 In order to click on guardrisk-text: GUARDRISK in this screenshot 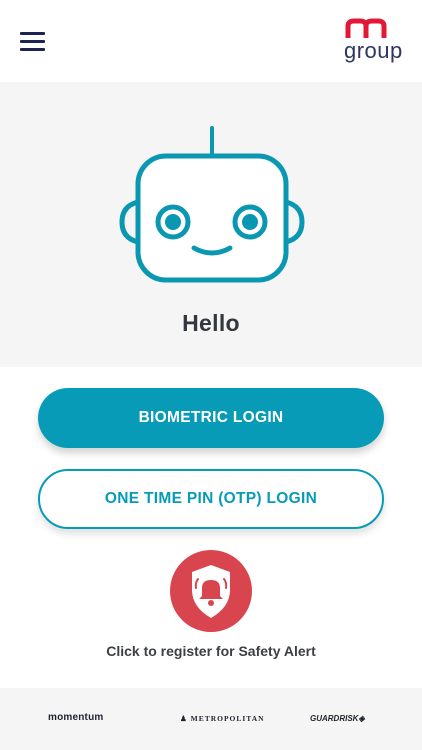, I will do `click(334, 718)`.